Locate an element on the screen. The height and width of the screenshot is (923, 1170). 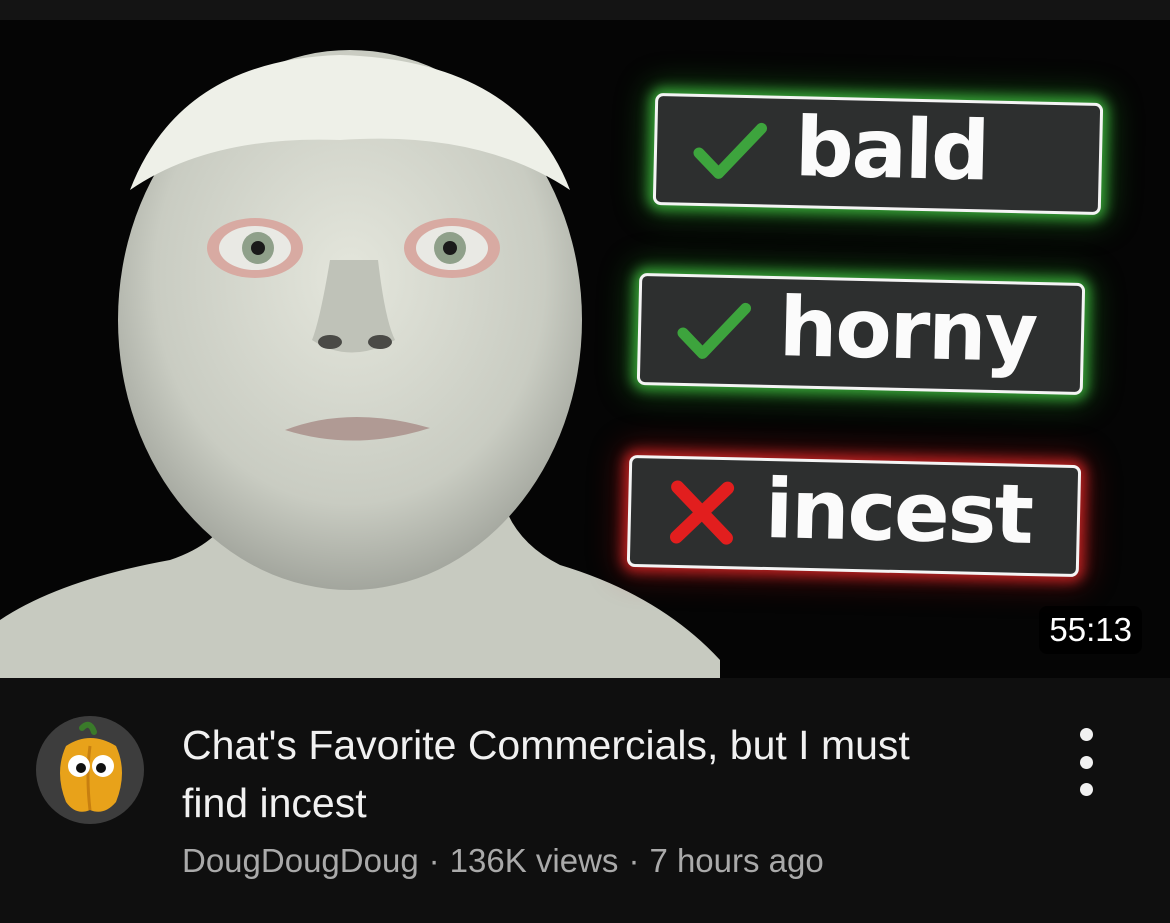
channel-avatar is located at coordinates (90, 770).